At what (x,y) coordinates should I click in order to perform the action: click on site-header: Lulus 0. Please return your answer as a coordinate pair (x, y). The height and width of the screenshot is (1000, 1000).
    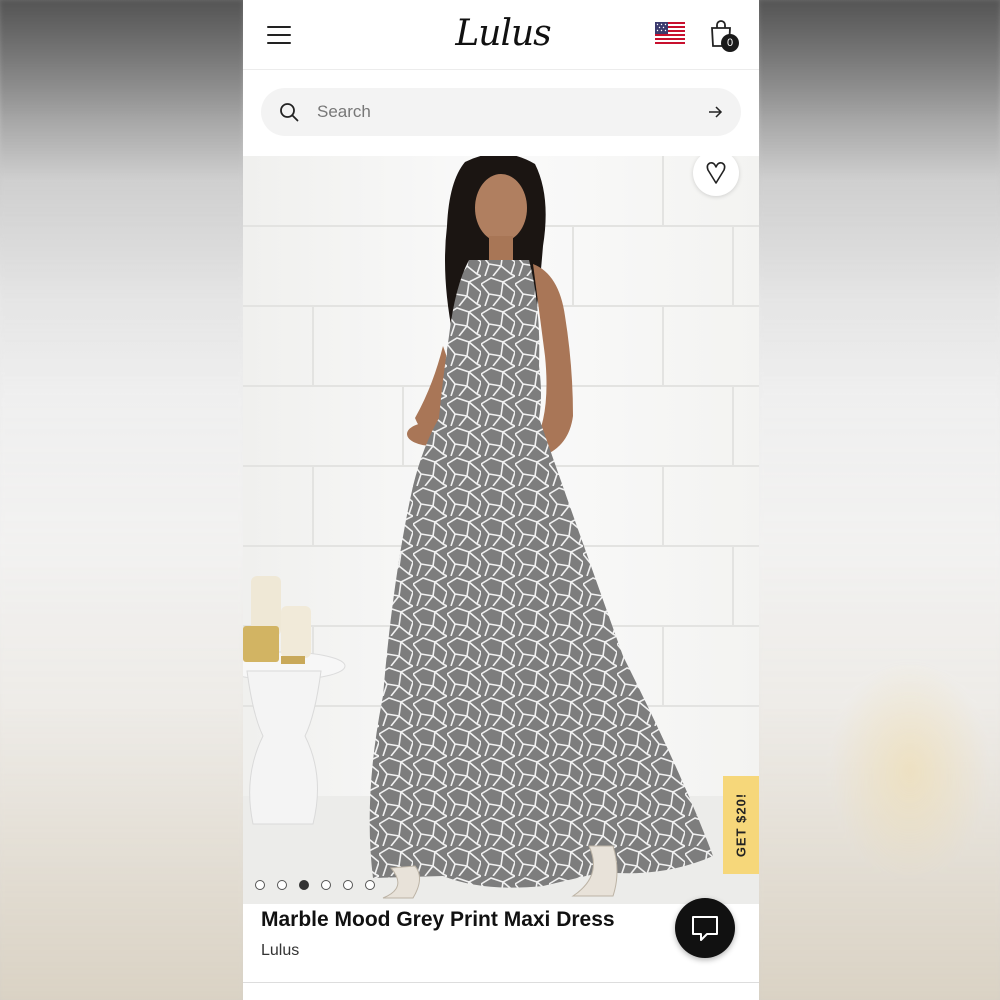
    Looking at the image, I should click on (501, 35).